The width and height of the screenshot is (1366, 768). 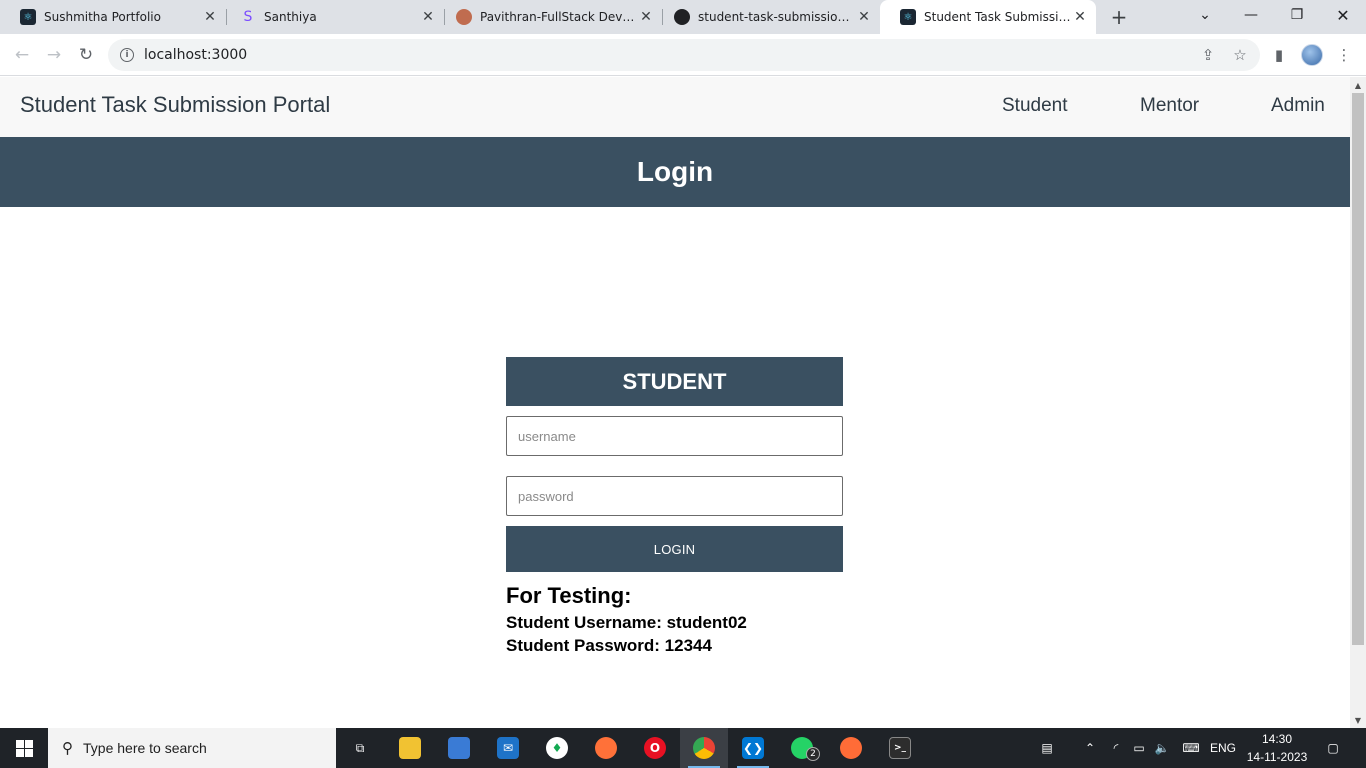 I want to click on opera-icon: O, so click(x=655, y=748).